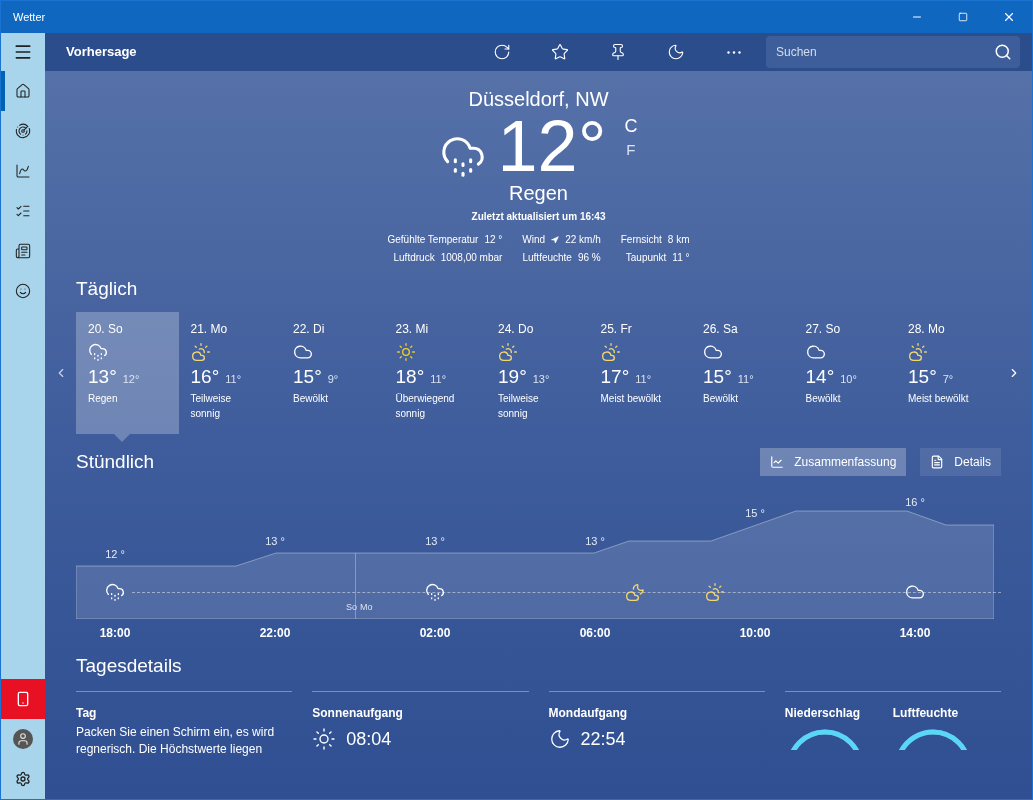 Image resolution: width=1033 pixels, height=800 pixels. I want to click on hour-time: 02:00, so click(435, 633).